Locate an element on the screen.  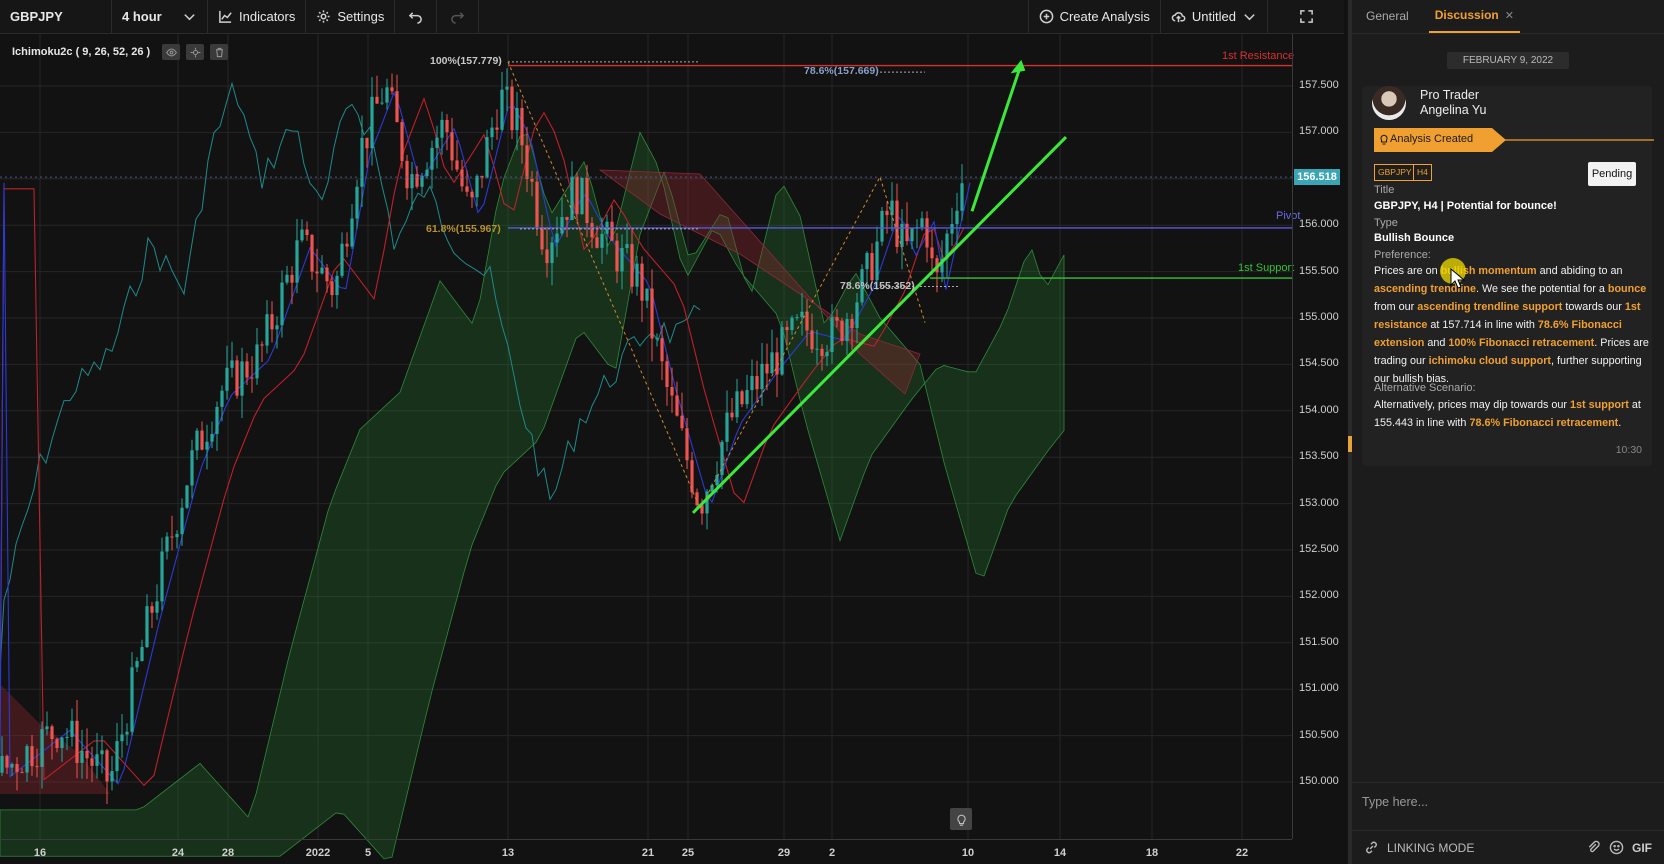
status-badge: Pending is located at coordinates (1612, 174).